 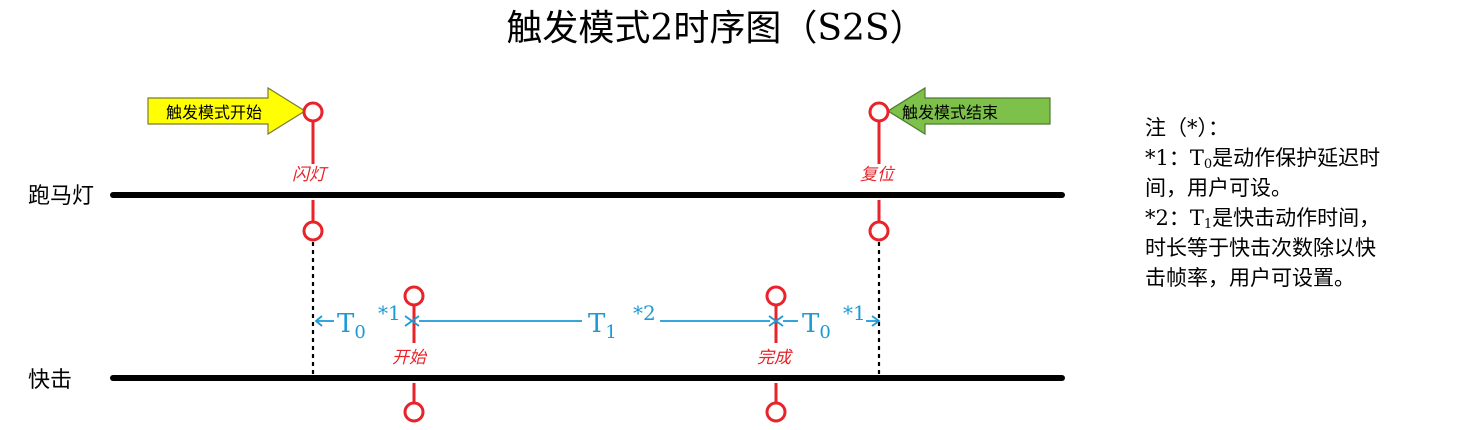 What do you see at coordinates (410, 358) in the screenshot?
I see `begin-event-label: 开始` at bounding box center [410, 358].